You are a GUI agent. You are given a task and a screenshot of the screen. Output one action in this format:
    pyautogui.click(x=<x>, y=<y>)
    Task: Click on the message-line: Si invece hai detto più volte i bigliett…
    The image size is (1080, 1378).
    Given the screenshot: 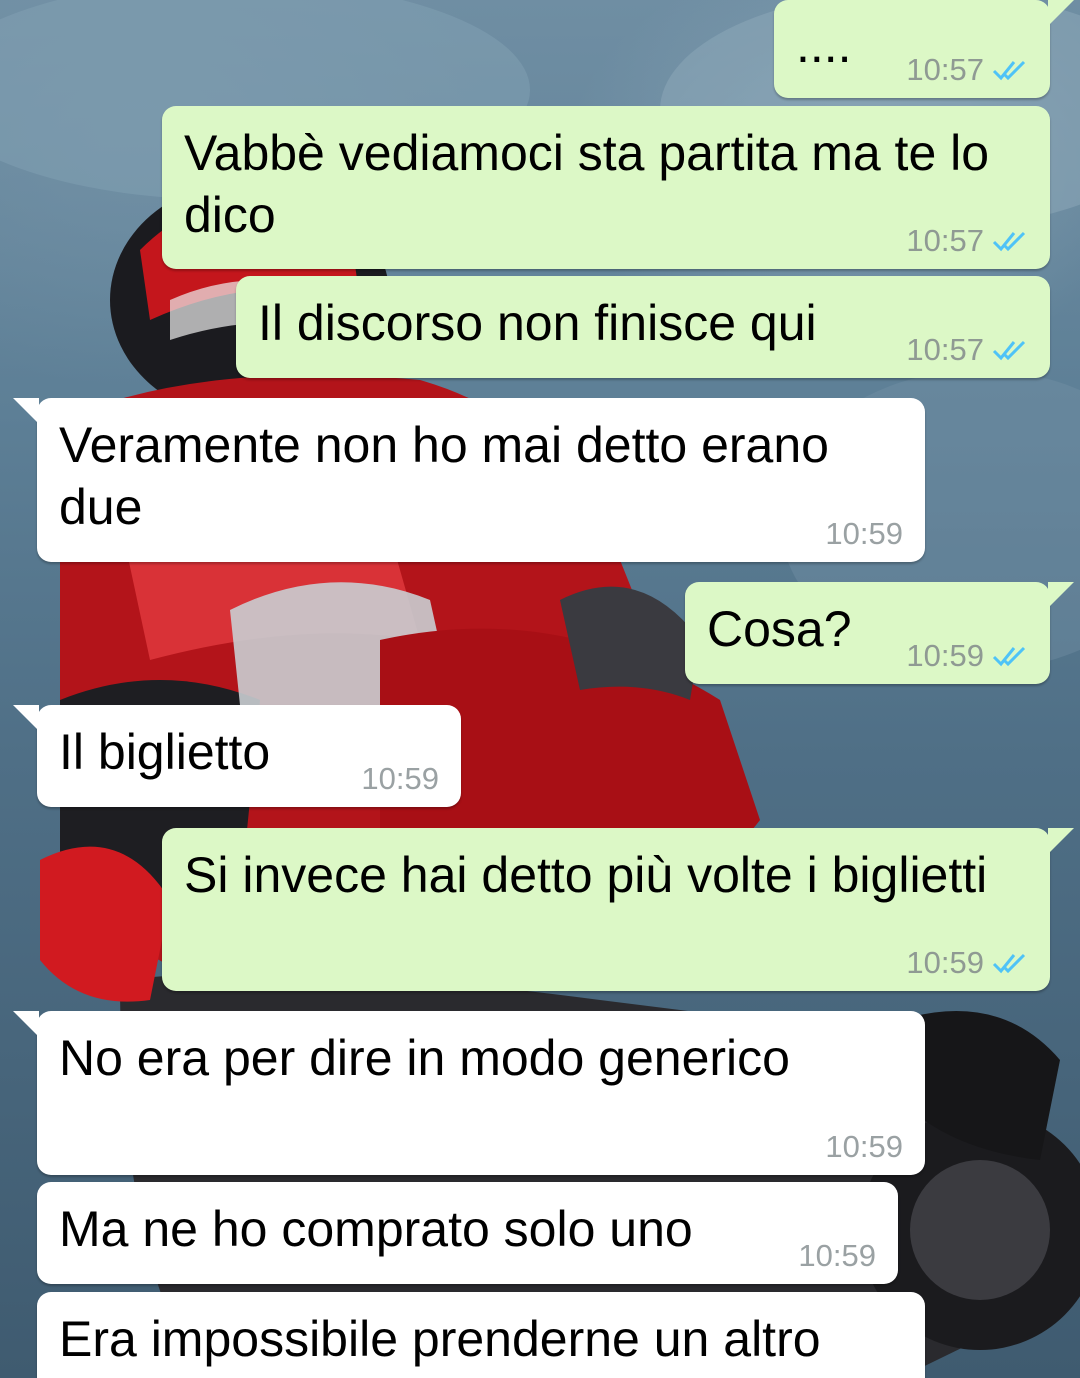 What is the action you would take?
    pyautogui.click(x=586, y=875)
    